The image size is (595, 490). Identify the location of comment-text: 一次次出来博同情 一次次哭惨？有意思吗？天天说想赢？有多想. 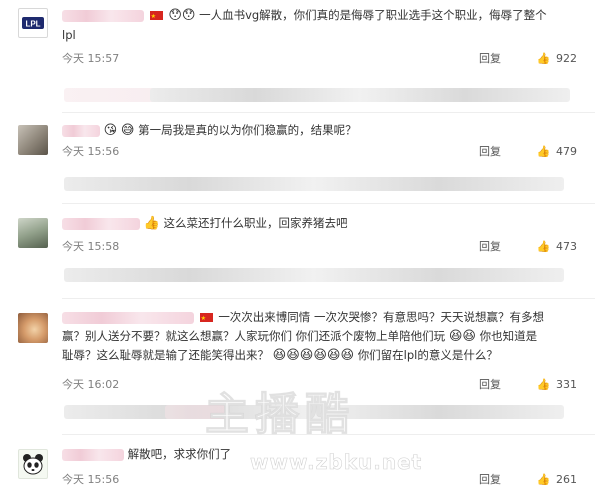
(303, 318).